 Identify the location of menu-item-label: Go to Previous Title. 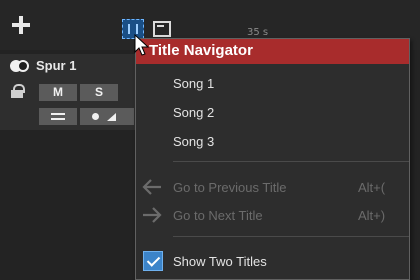
(230, 187).